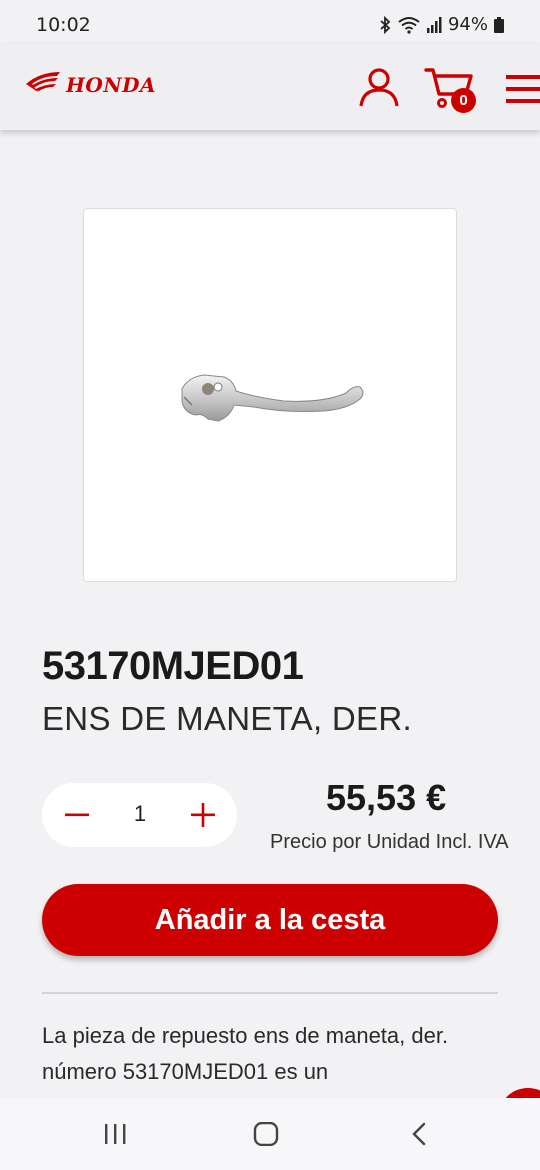 This screenshot has height=1170, width=540. I want to click on divider, so click(270, 993).